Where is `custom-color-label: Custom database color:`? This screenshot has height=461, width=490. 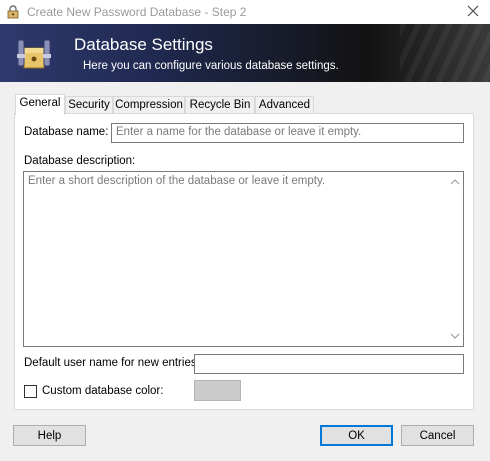 custom-color-label: Custom database color: is located at coordinates (103, 391).